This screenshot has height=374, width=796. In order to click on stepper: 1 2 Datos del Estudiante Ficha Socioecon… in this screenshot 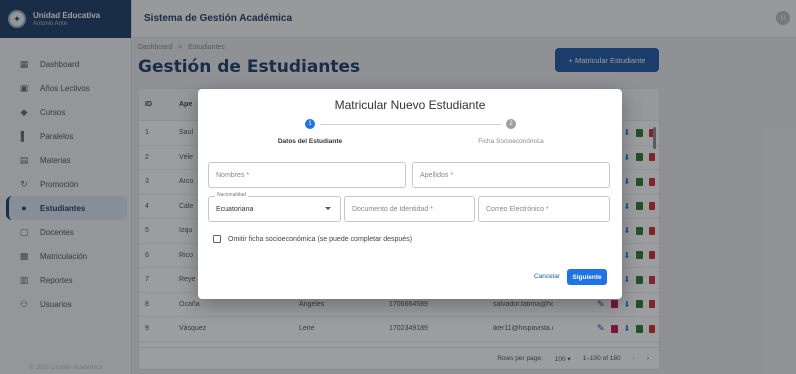, I will do `click(410, 134)`.